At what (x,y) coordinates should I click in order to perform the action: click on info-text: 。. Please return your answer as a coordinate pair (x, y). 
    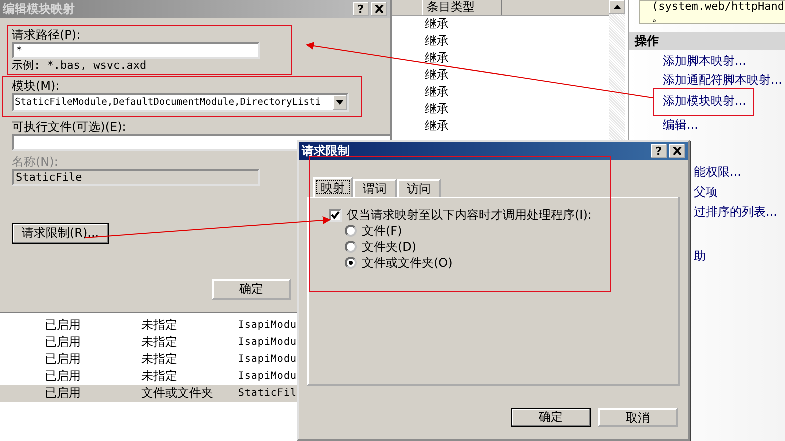
    Looking at the image, I should click on (658, 17).